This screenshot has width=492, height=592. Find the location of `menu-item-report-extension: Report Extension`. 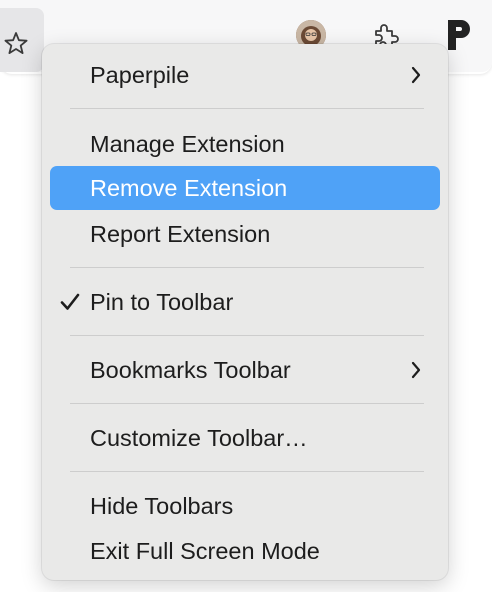

menu-item-report-extension: Report Extension is located at coordinates (245, 234).